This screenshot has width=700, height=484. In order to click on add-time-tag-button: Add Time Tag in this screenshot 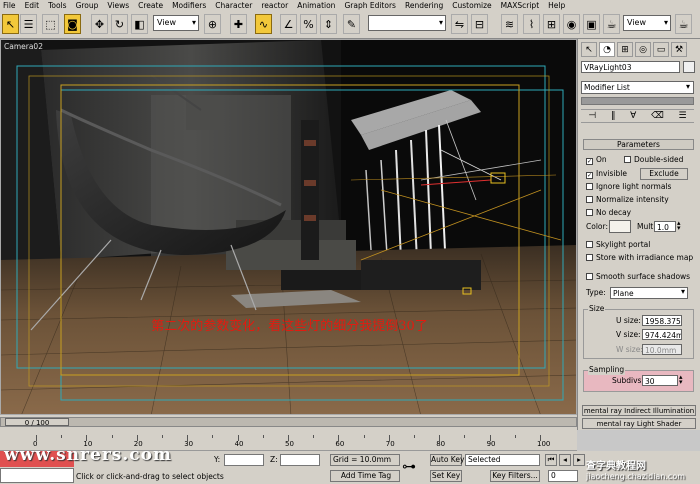, I will do `click(365, 476)`.